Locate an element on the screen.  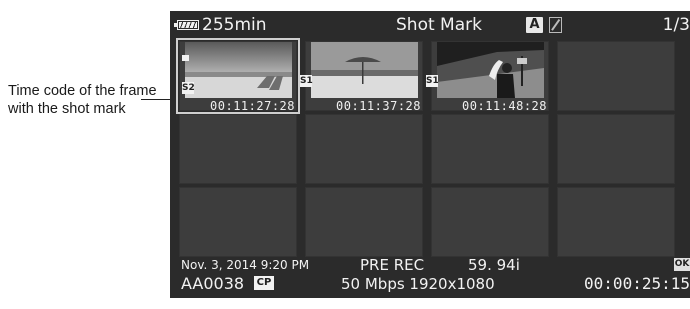
memory-card-icon is located at coordinates (555, 25).